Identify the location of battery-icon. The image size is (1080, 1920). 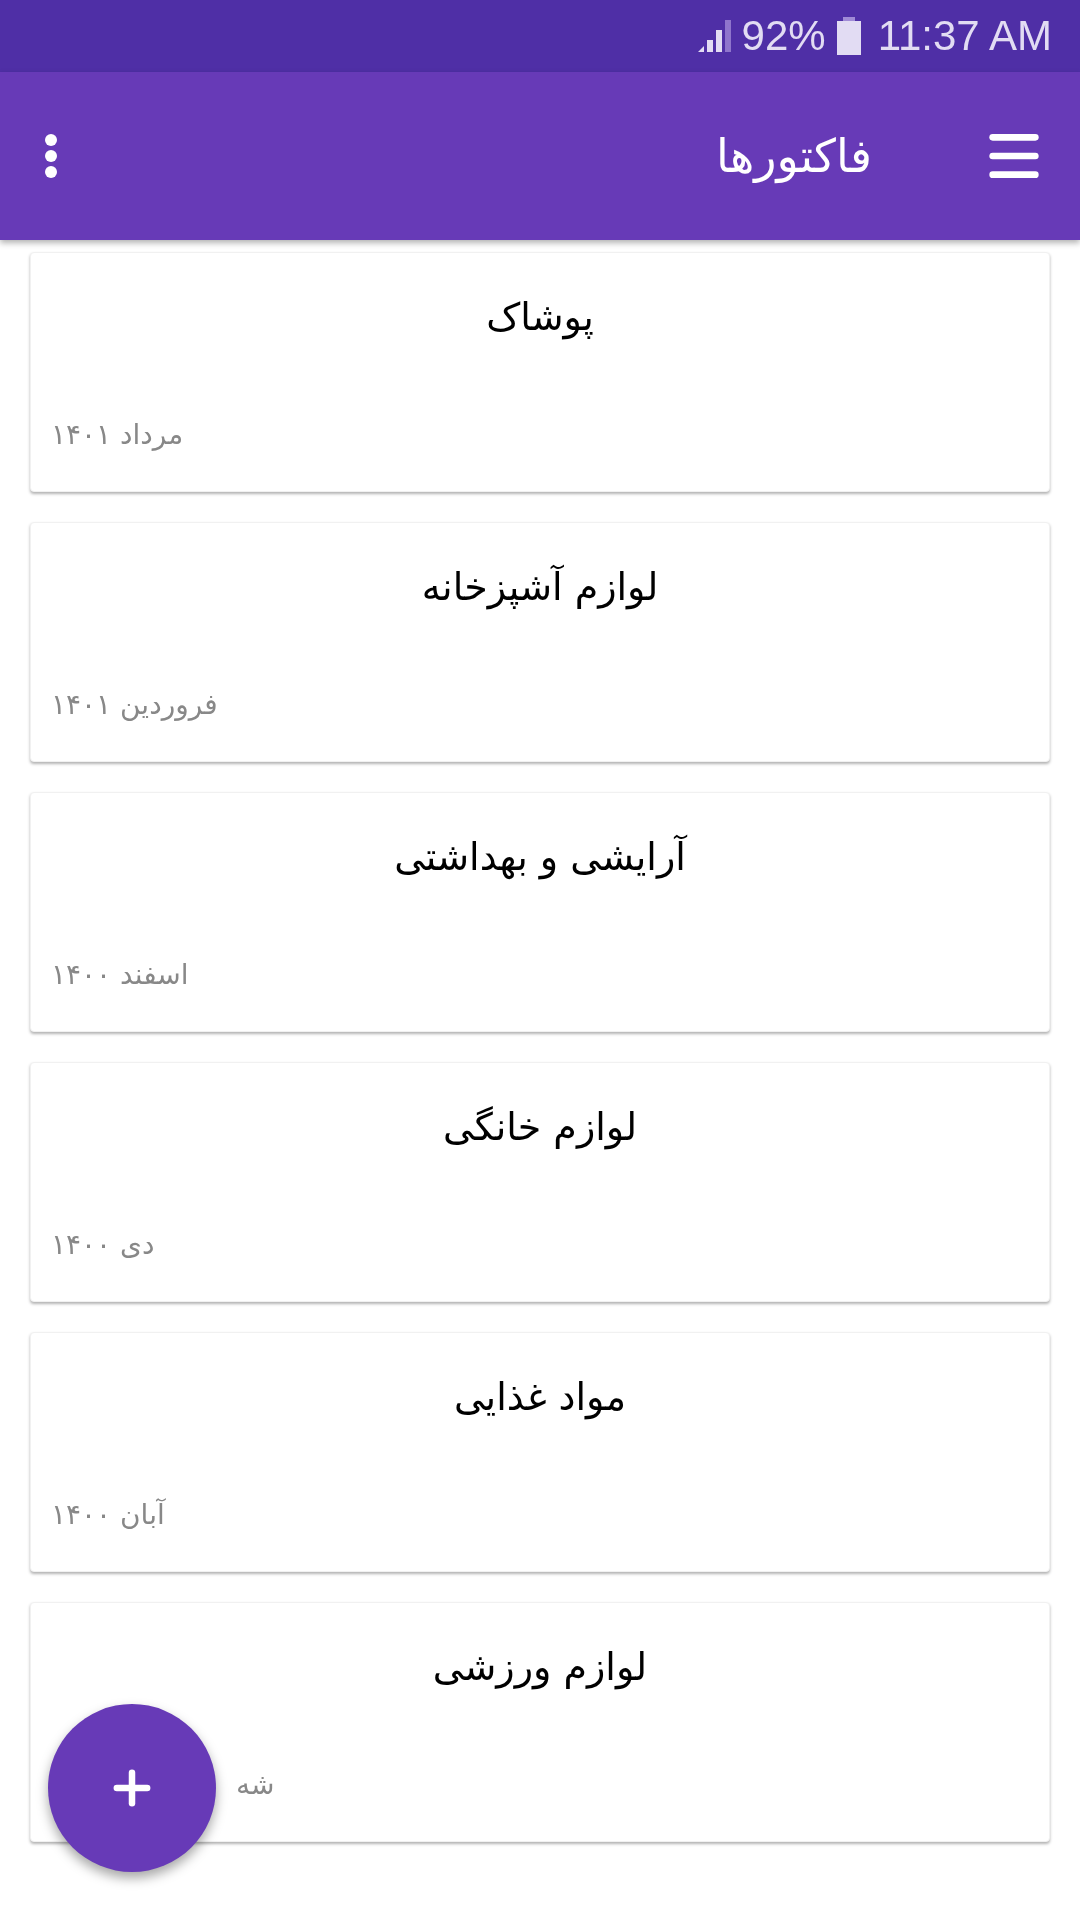
(848, 36).